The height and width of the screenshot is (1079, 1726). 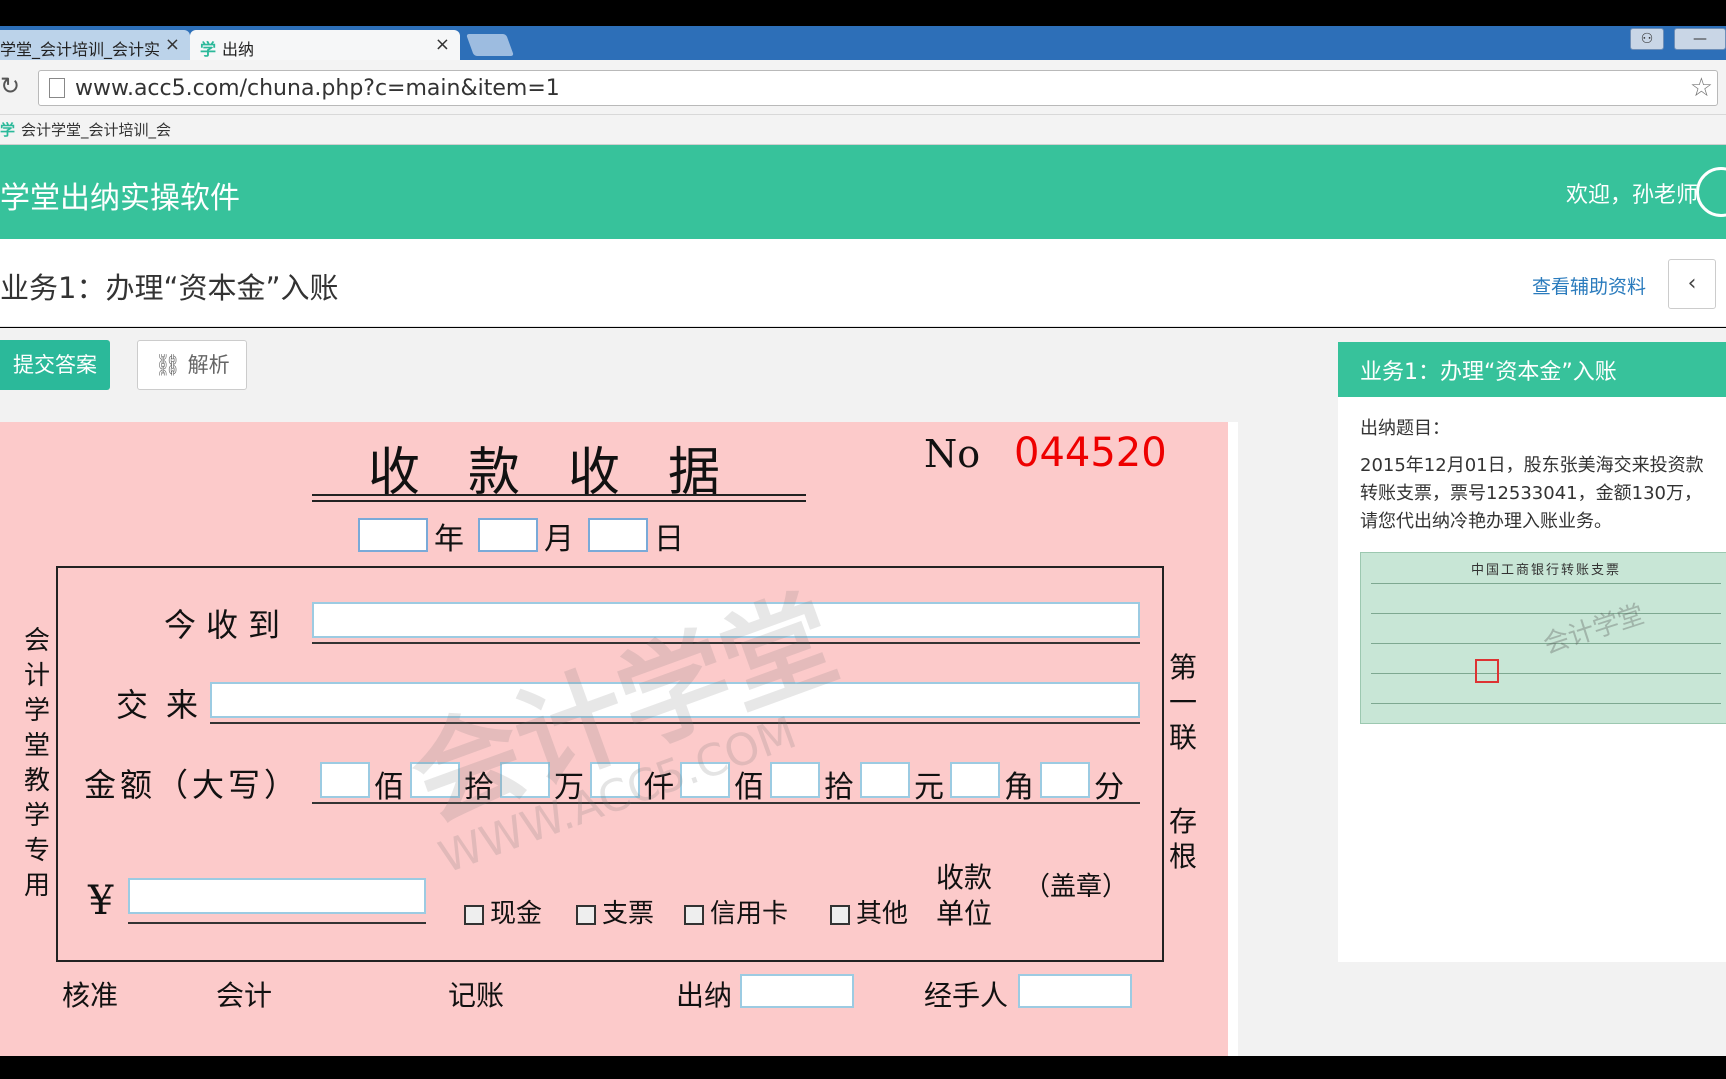 I want to click on minimize-button: —, so click(x=1700, y=39).